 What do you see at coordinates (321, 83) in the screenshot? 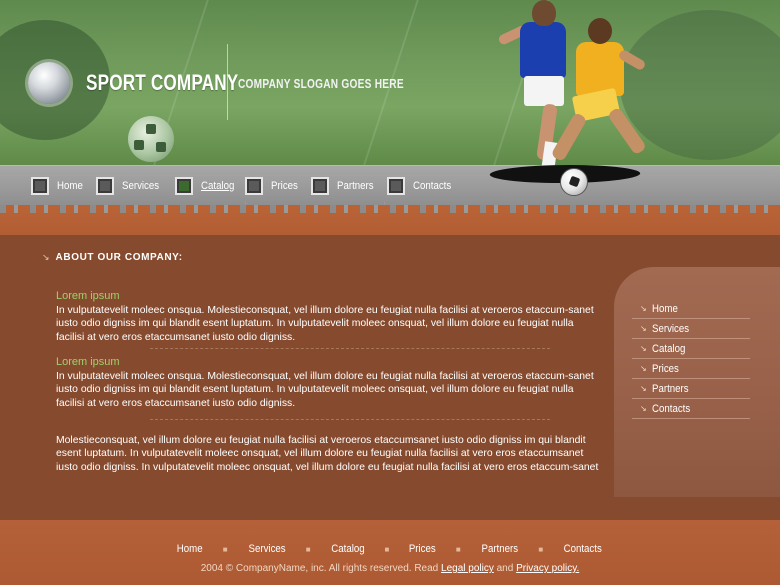
I see `company-slogan: COMPANY SLOGAN GOES HERE` at bounding box center [321, 83].